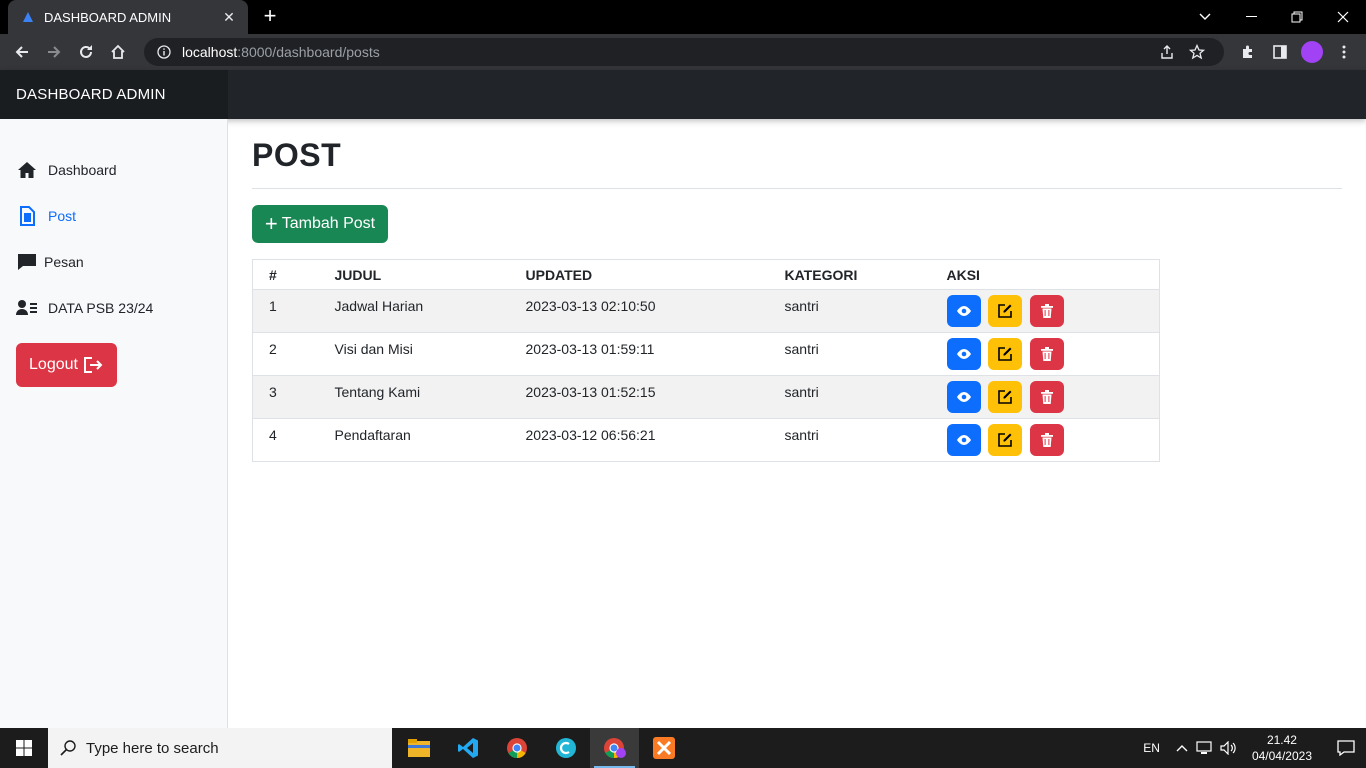 Image resolution: width=1366 pixels, height=768 pixels. Describe the element at coordinates (62, 216) in the screenshot. I see `sidebar-item-label: Post` at that location.